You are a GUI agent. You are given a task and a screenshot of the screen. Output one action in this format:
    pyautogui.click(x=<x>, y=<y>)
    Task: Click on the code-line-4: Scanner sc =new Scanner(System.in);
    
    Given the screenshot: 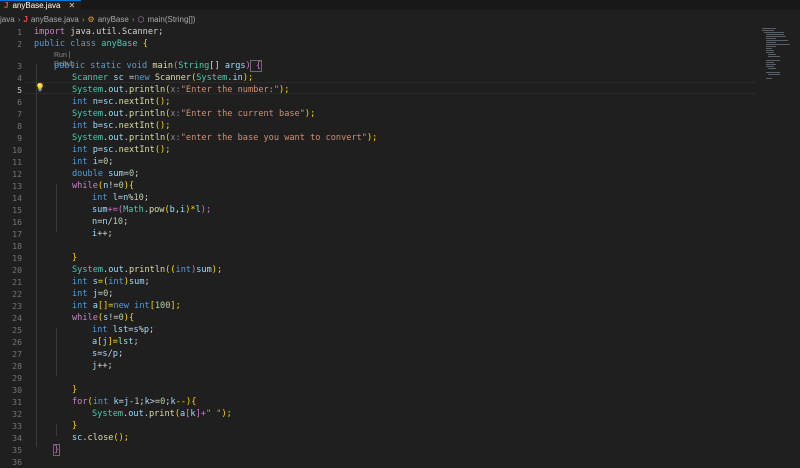 What is the action you would take?
    pyautogui.click(x=163, y=78)
    